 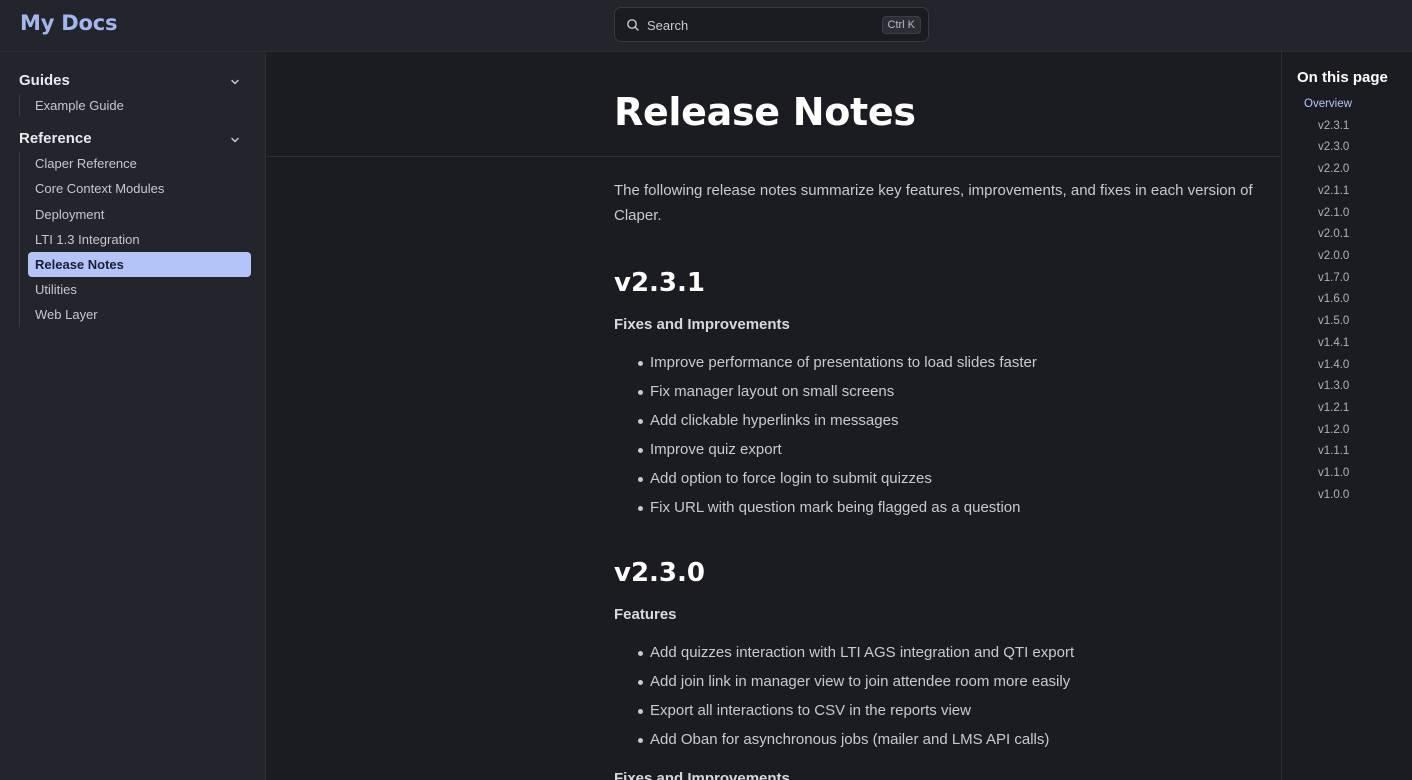 What do you see at coordinates (1333, 495) in the screenshot?
I see `toc-link: v1.0.0` at bounding box center [1333, 495].